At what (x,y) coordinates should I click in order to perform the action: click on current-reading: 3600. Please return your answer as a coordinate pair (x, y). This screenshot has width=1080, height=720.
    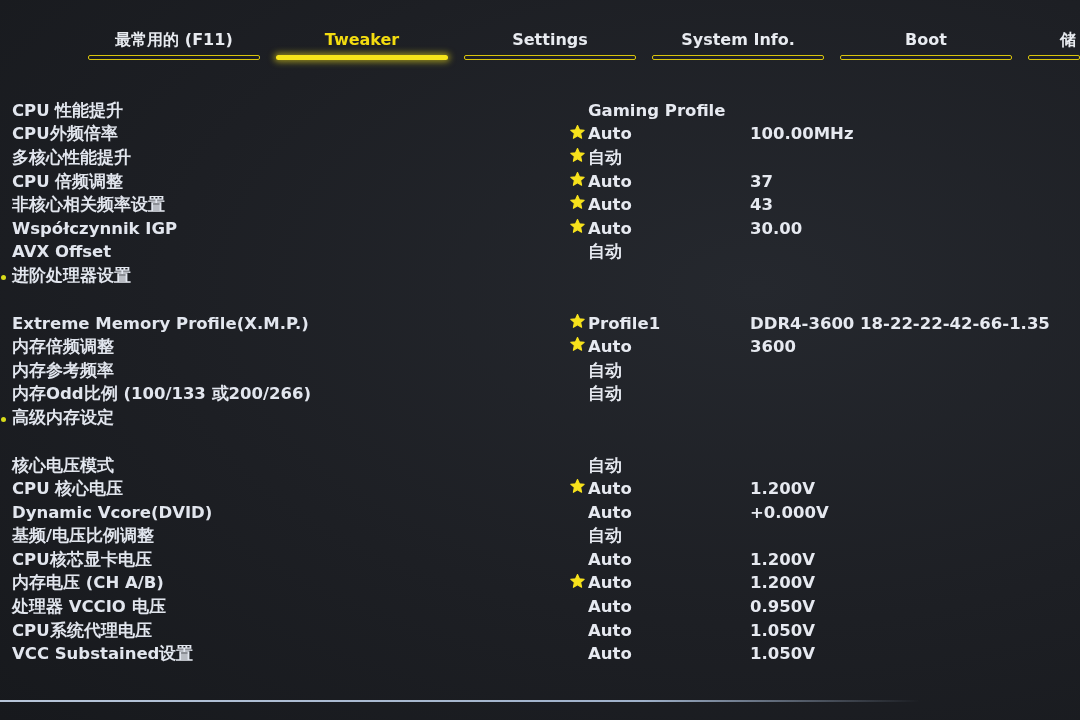
    Looking at the image, I should click on (773, 347).